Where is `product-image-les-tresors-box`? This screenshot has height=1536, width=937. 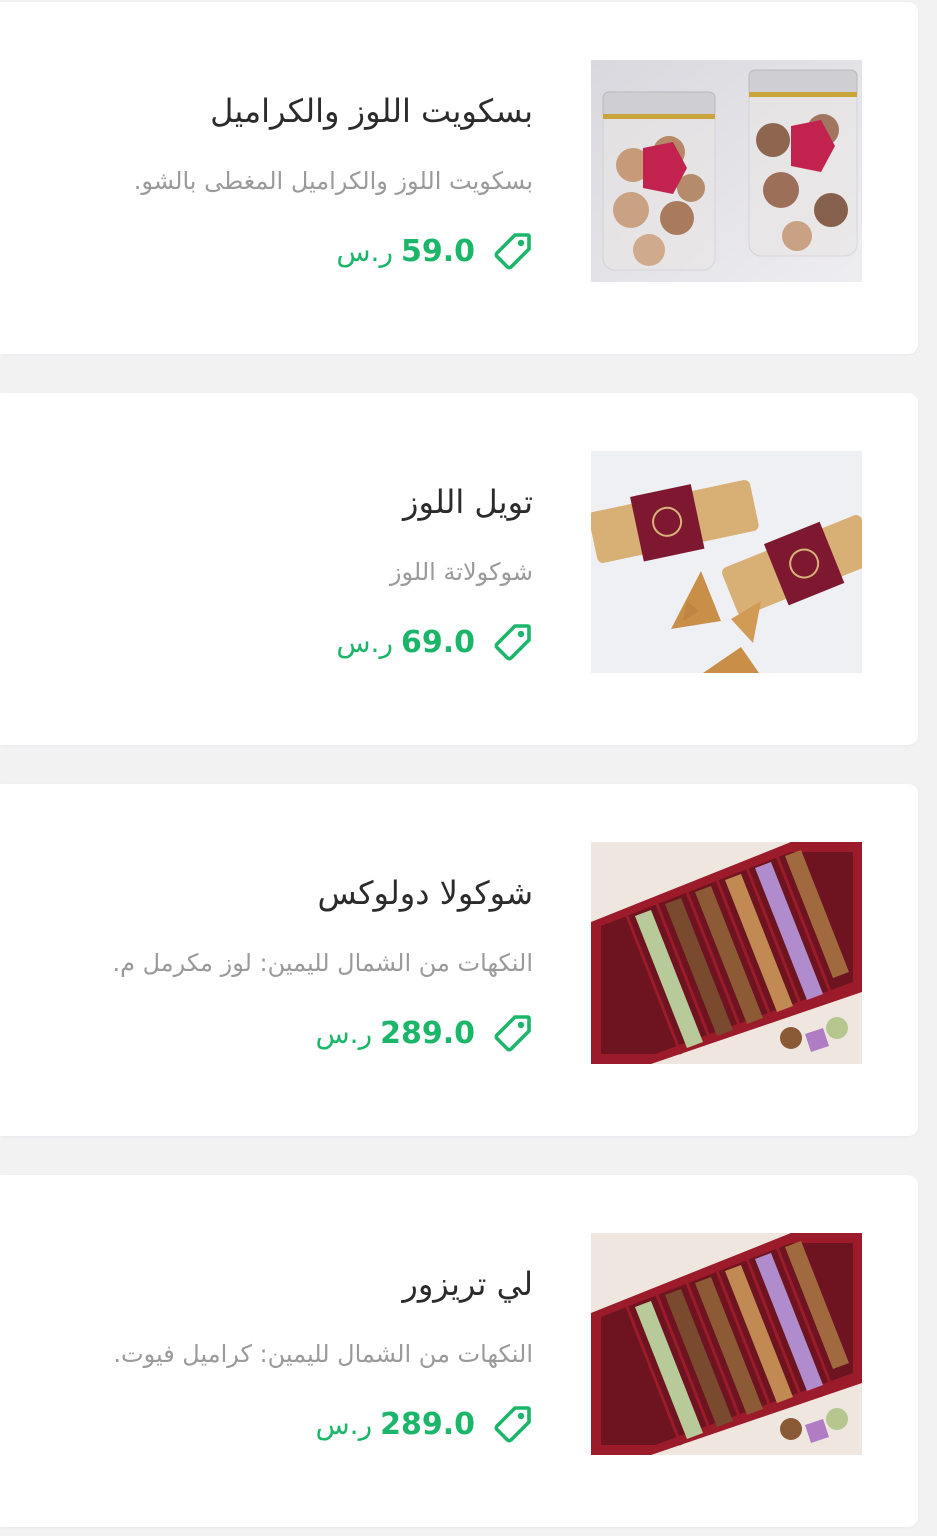
product-image-les-tresors-box is located at coordinates (726, 1344).